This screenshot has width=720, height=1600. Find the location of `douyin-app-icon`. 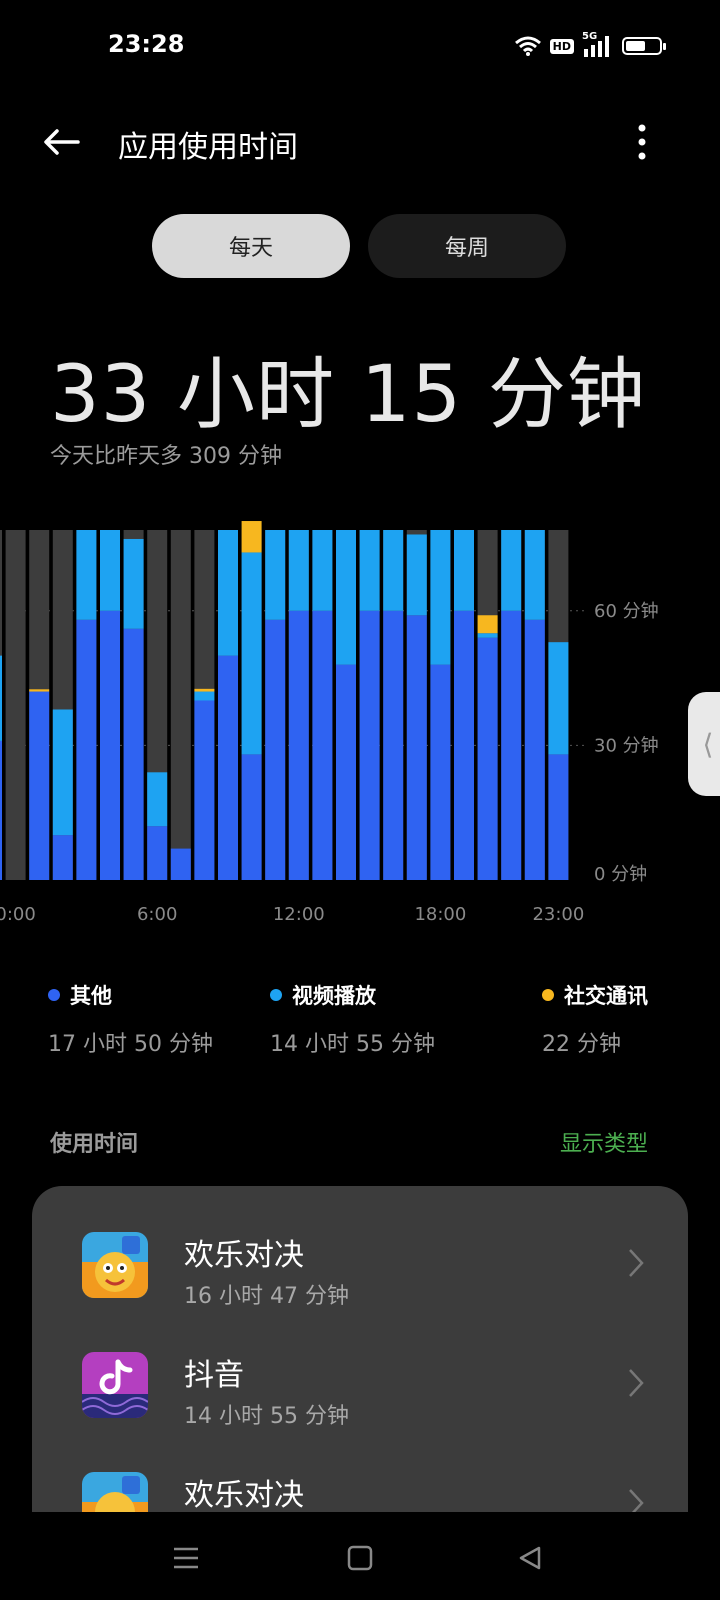

douyin-app-icon is located at coordinates (115, 1385).